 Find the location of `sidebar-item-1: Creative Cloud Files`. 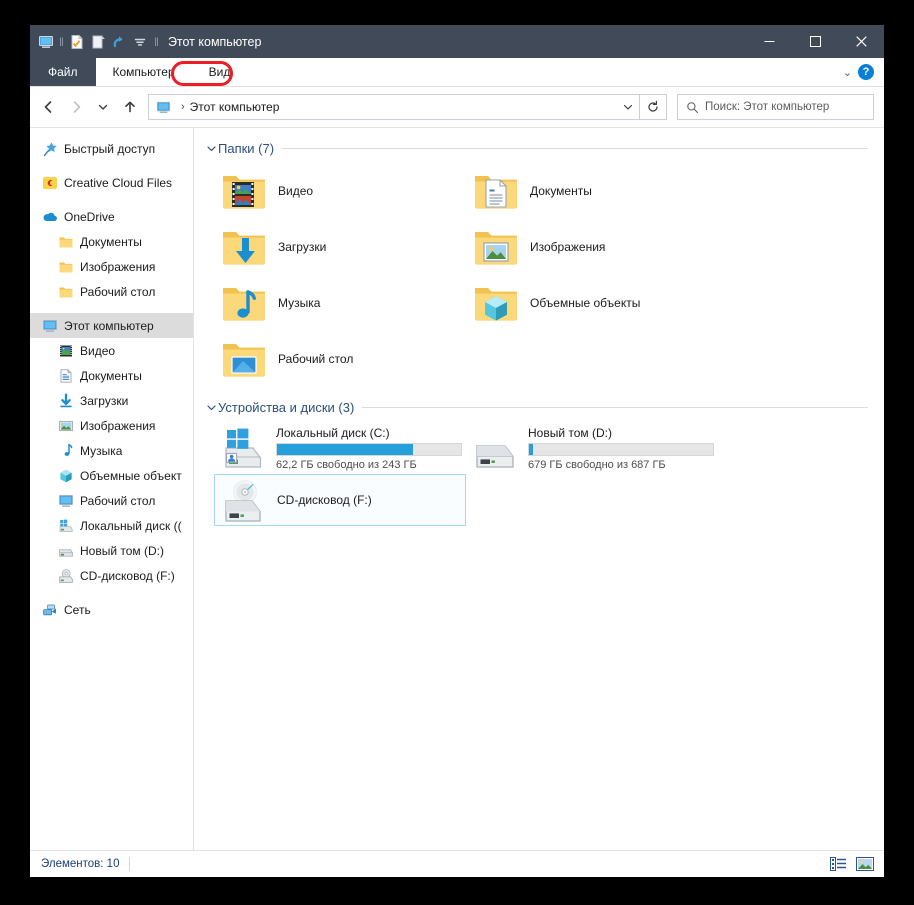

sidebar-item-1: Creative Cloud Files is located at coordinates (111, 182).